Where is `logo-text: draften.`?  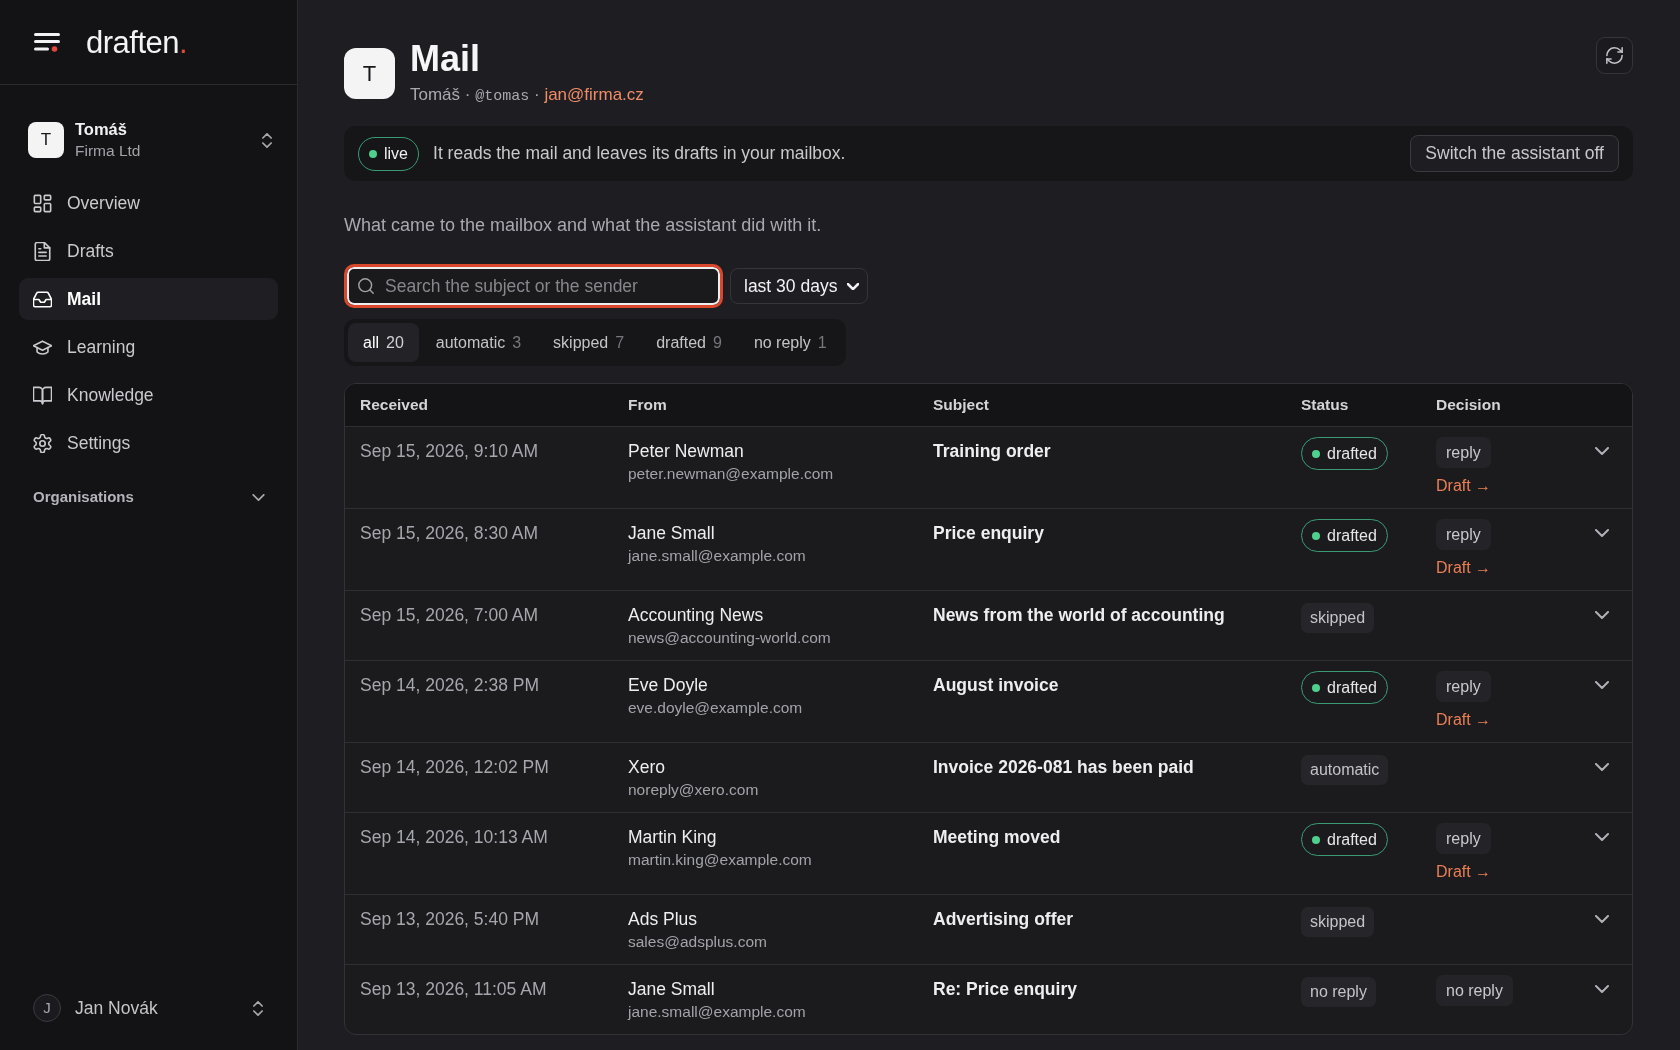 logo-text: draften. is located at coordinates (137, 42).